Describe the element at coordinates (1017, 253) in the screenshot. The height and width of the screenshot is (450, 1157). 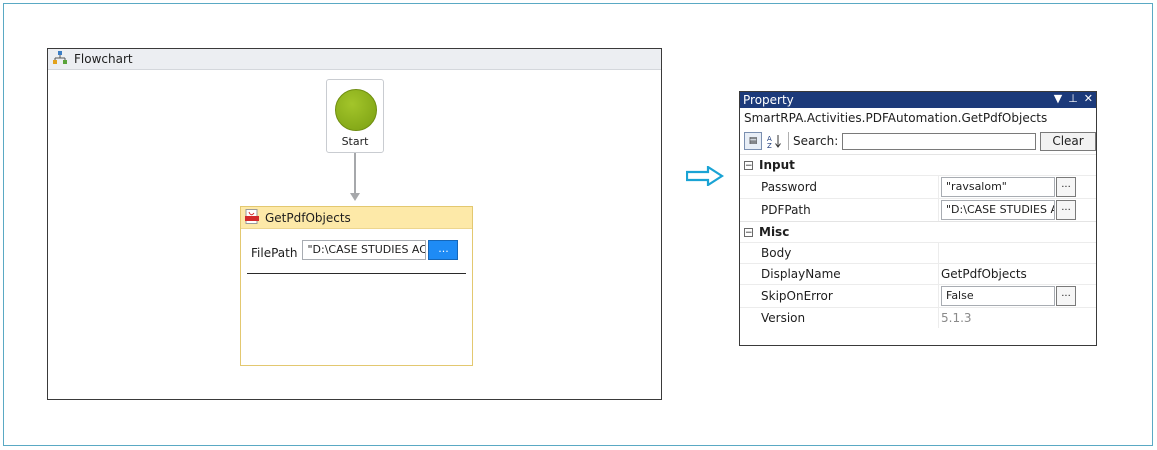
I see `prop-value-cell` at that location.